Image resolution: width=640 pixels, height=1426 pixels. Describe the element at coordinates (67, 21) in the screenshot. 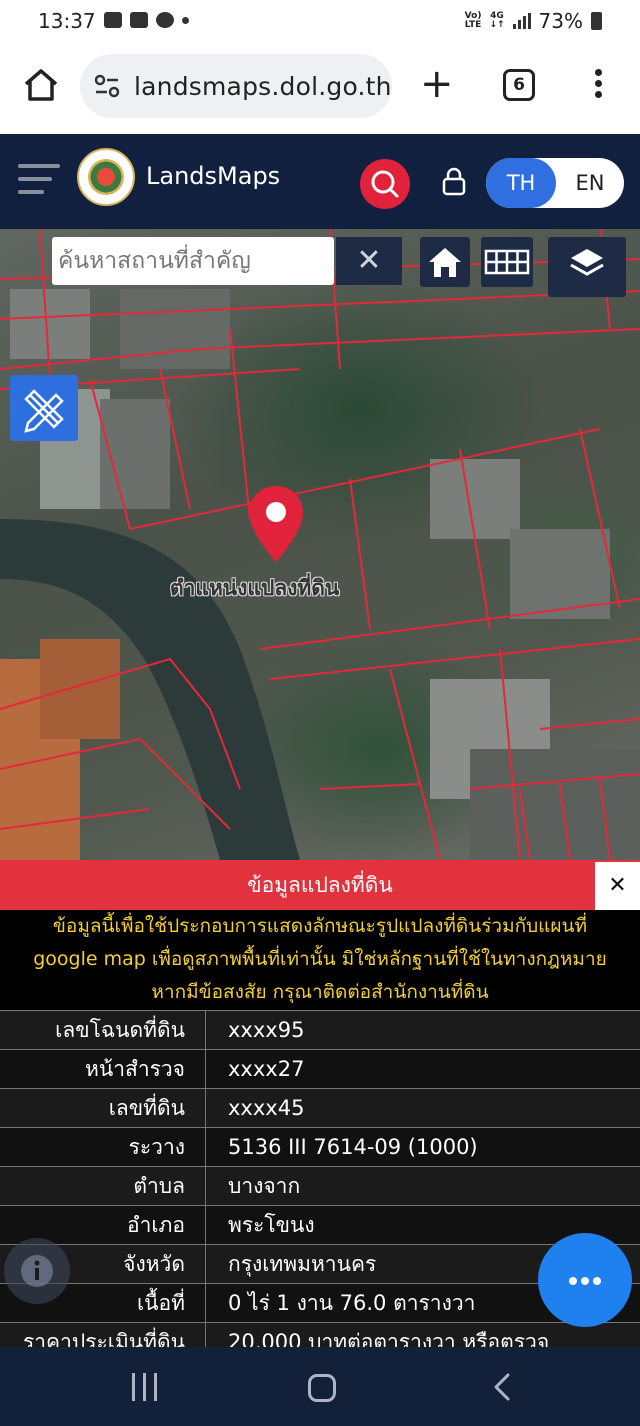

I see `status-time: 13:37` at that location.